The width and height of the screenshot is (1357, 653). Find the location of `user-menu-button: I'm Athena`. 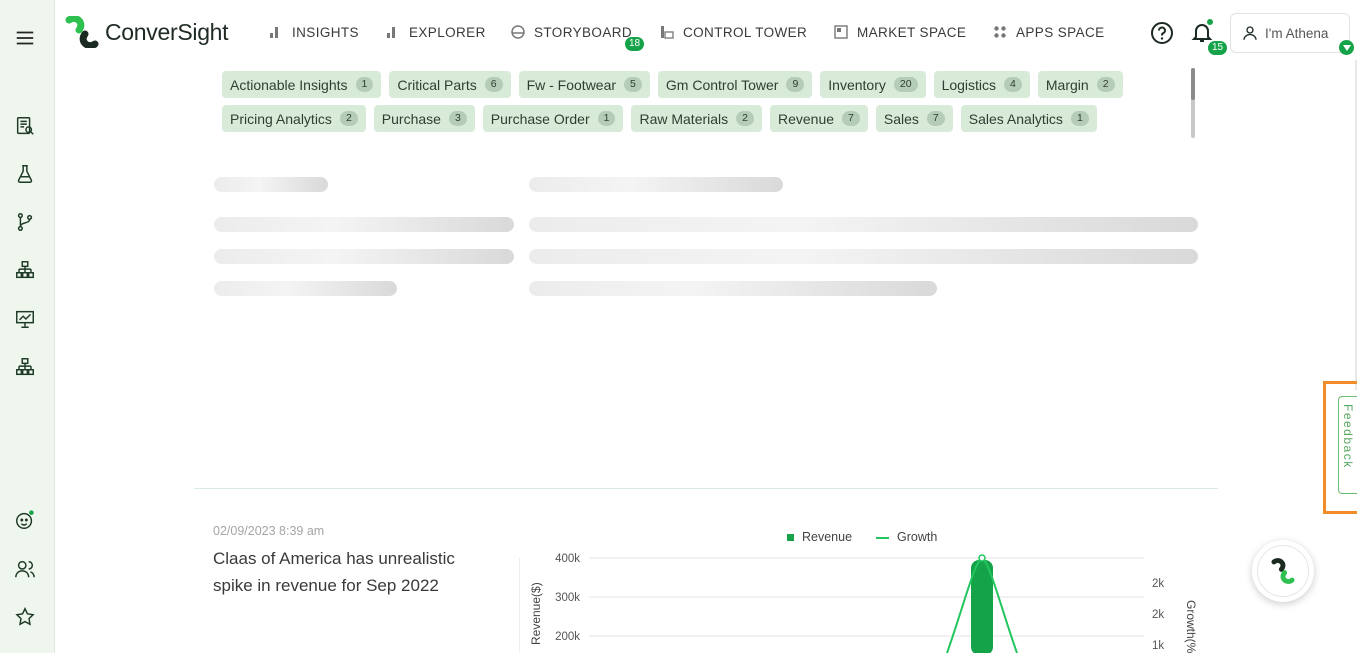

user-menu-button: I'm Athena is located at coordinates (1290, 33).